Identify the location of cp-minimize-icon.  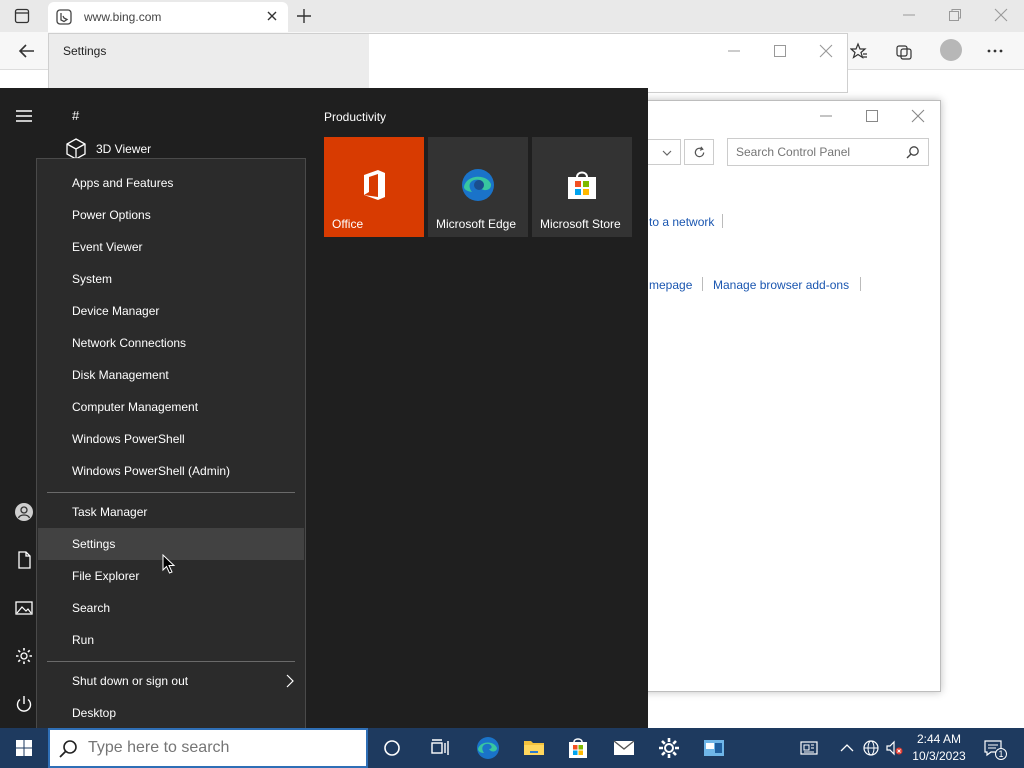
(826, 116).